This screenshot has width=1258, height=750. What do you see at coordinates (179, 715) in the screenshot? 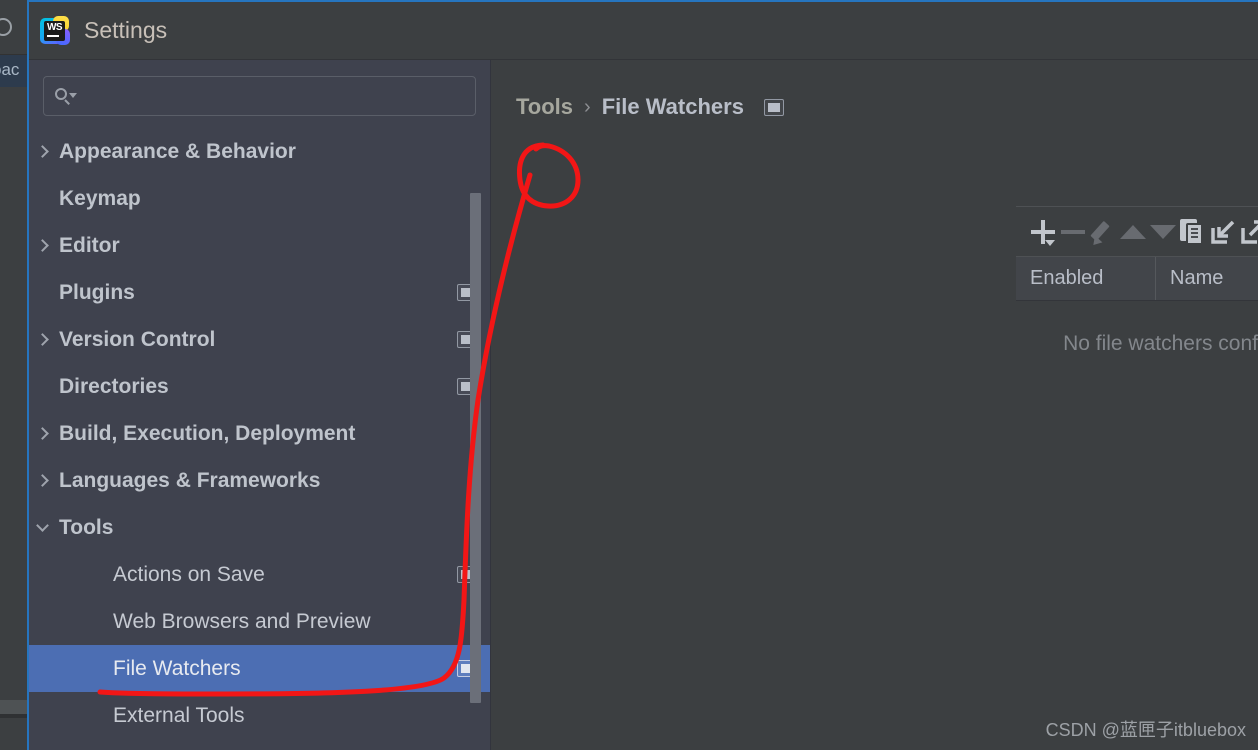
I see `sidebar-item-label: External Tools` at bounding box center [179, 715].